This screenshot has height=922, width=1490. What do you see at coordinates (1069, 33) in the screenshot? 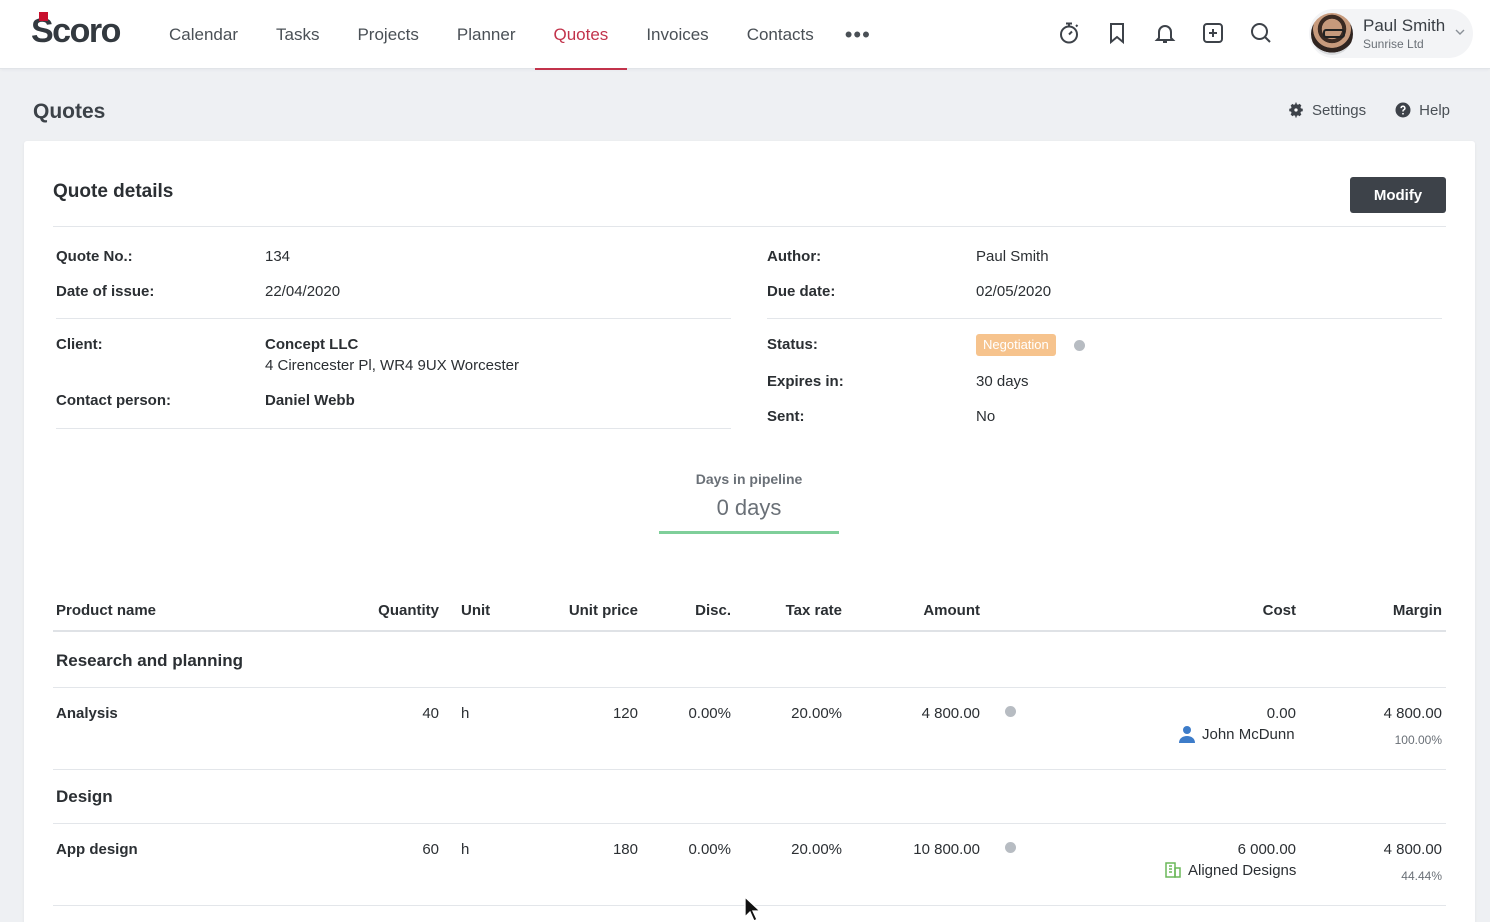
I see `timer-icon` at bounding box center [1069, 33].